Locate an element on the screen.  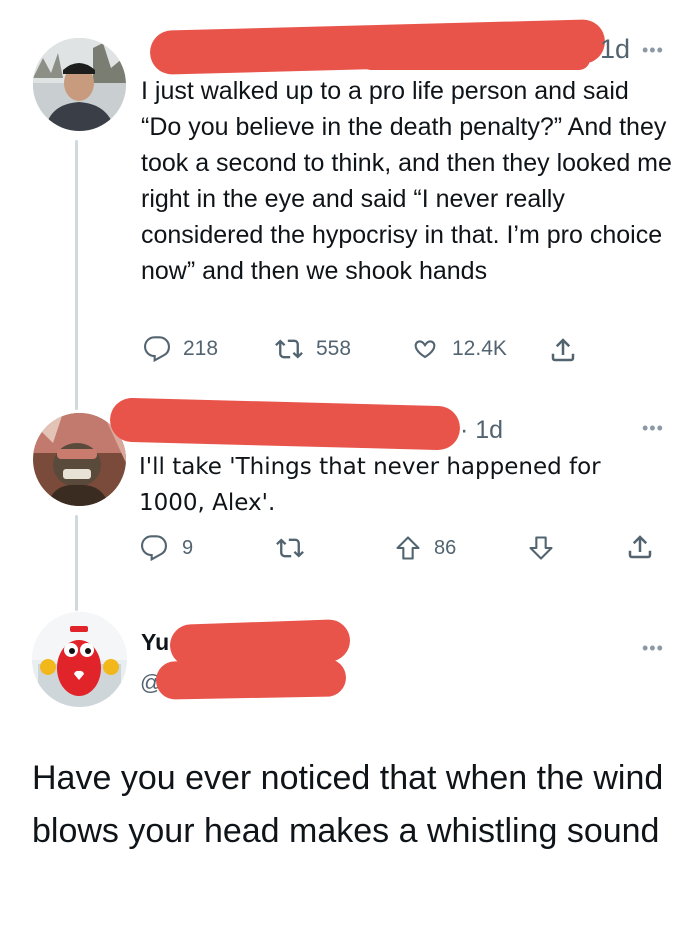
like-icon is located at coordinates (425, 349).